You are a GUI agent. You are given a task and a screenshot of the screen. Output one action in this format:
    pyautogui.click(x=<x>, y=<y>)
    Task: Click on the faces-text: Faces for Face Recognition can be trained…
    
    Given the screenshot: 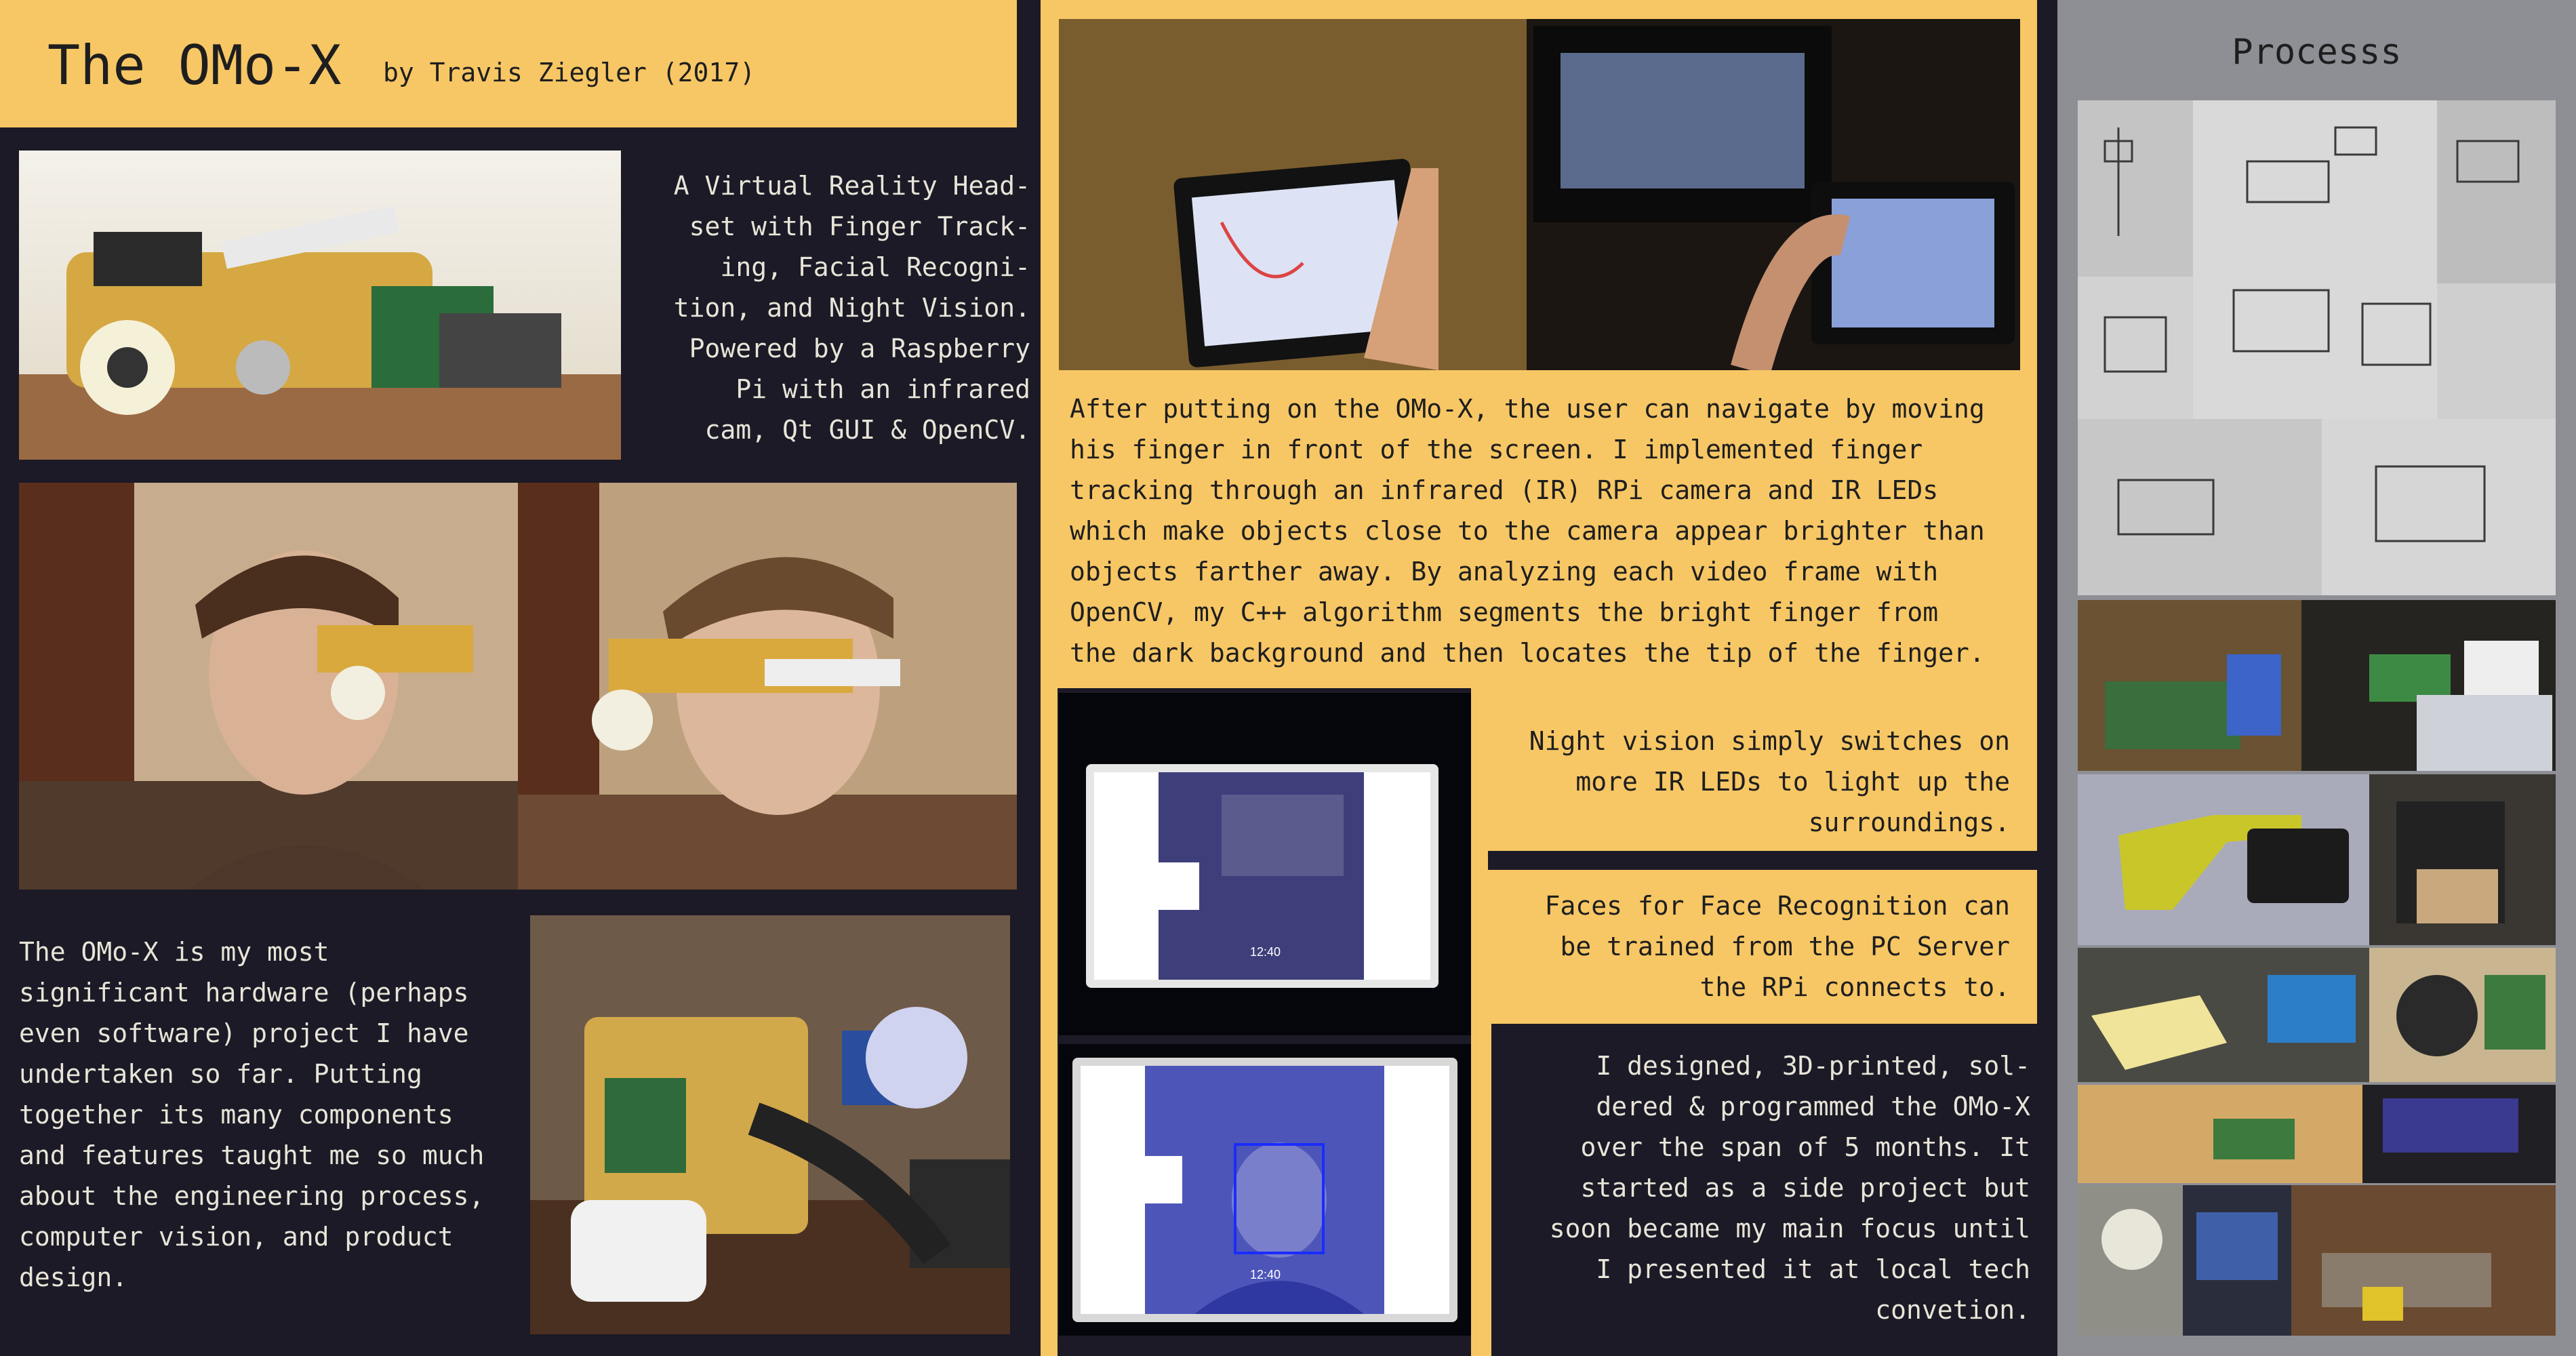 What is the action you would take?
    pyautogui.click(x=1777, y=947)
    